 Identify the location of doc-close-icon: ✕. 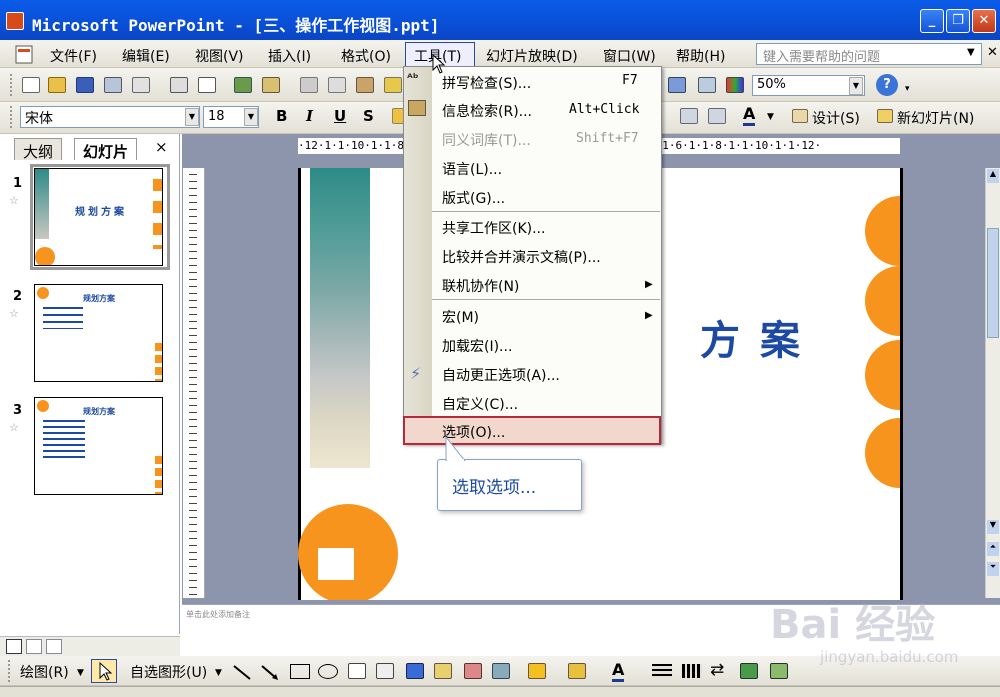
(992, 52).